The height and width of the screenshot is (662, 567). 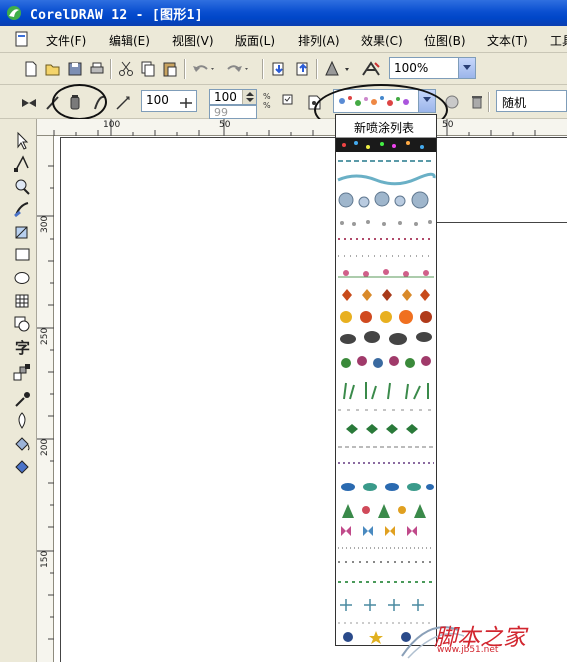 I want to click on spray-list-header: 新喷涂列表, so click(x=386, y=126).